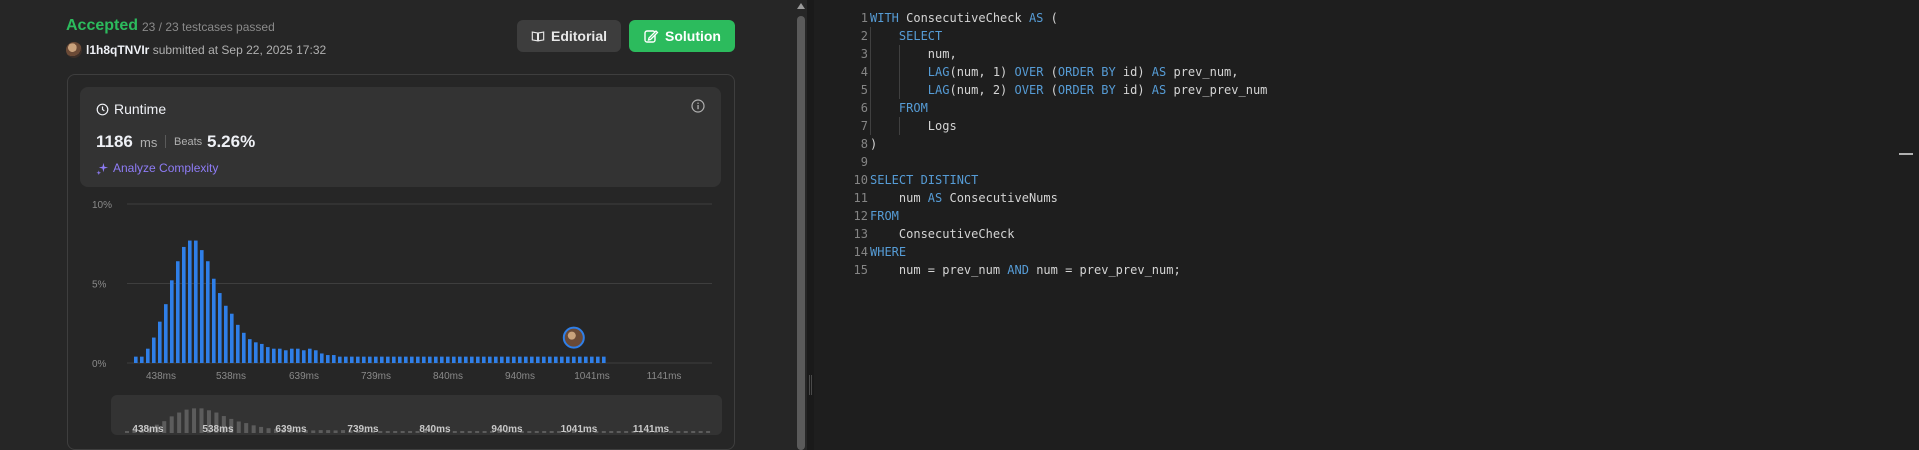 The image size is (1919, 450). What do you see at coordinates (884, 18) in the screenshot?
I see `code-keyword: WITH` at bounding box center [884, 18].